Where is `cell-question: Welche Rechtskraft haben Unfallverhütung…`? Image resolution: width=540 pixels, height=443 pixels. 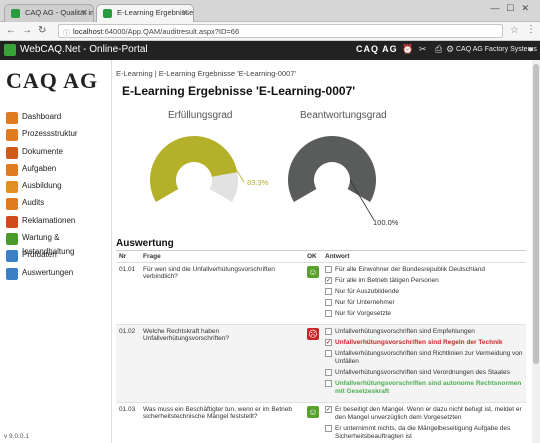
cell-question: Welche Rechtskraft haben Unfallverhütung… is located at coordinates (222, 363).